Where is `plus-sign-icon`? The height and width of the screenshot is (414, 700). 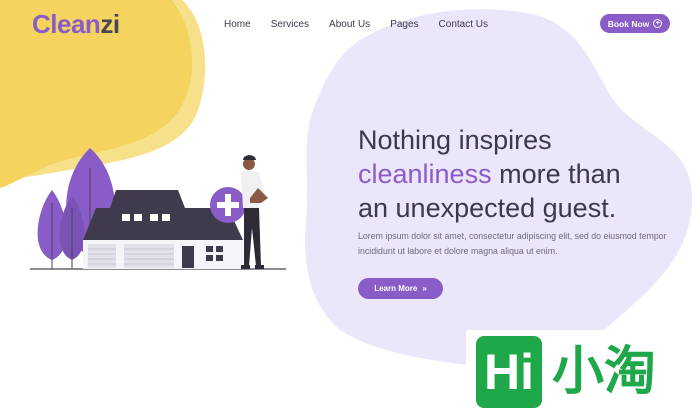 plus-sign-icon is located at coordinates (228, 205).